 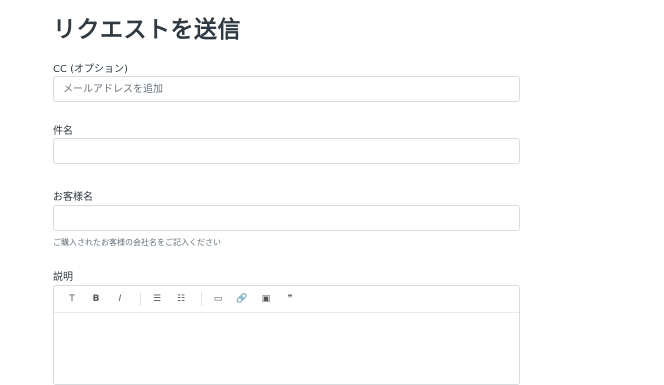 What do you see at coordinates (120, 299) in the screenshot?
I see `italic-icon: I` at bounding box center [120, 299].